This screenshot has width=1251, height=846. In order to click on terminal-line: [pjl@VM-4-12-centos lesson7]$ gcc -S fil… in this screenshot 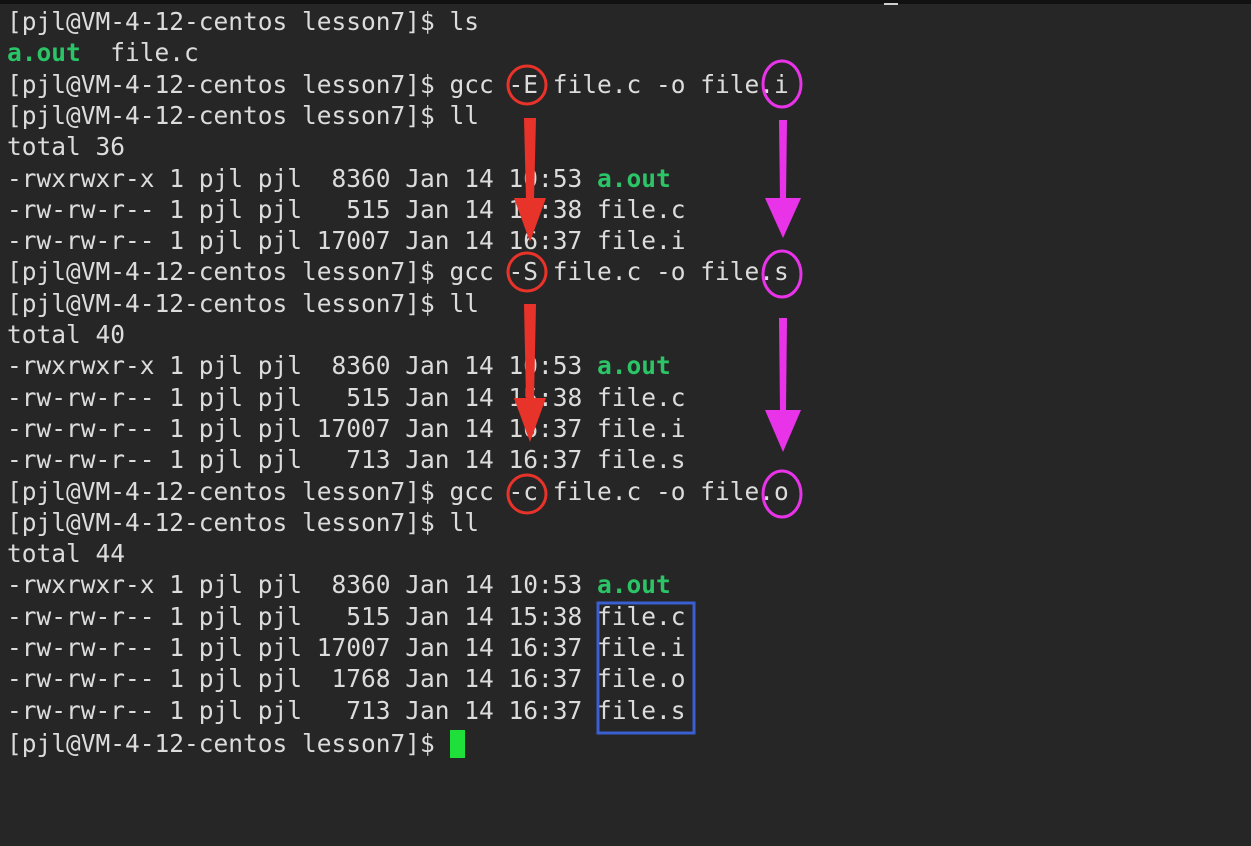, I will do `click(398, 271)`.